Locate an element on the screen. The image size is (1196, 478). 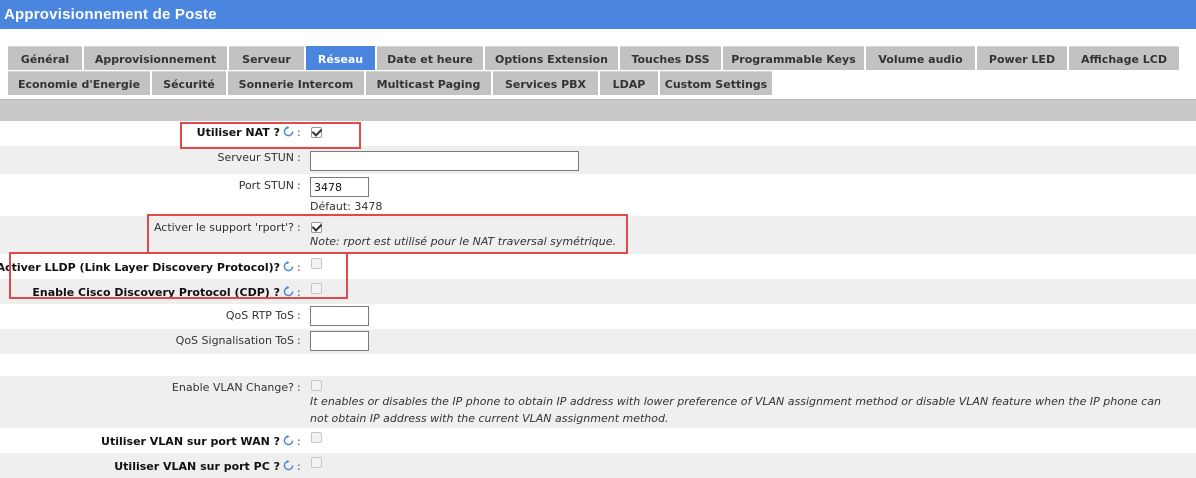
row-qos-signalisation: QoS Signalisation ToS : is located at coordinates (598, 341).